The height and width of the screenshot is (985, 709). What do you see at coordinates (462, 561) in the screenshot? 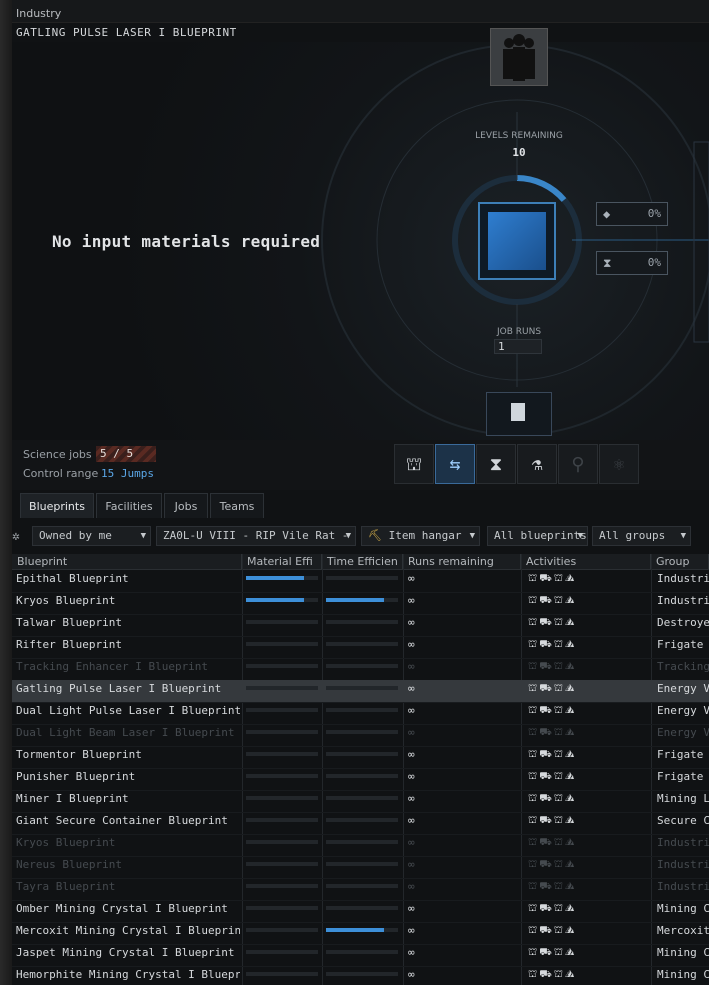
I see `column-header-runs-remaining: Runs remaining` at bounding box center [462, 561].